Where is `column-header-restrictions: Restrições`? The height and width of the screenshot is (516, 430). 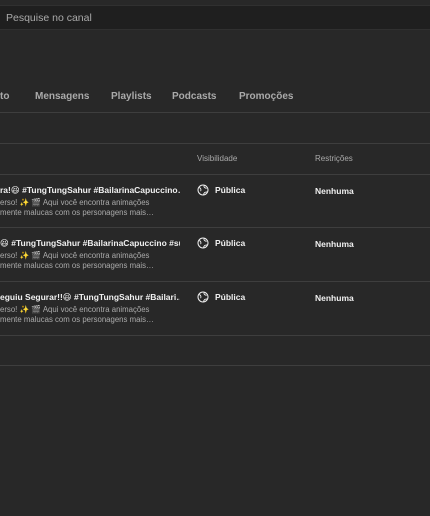
column-header-restrictions: Restrições is located at coordinates (334, 158).